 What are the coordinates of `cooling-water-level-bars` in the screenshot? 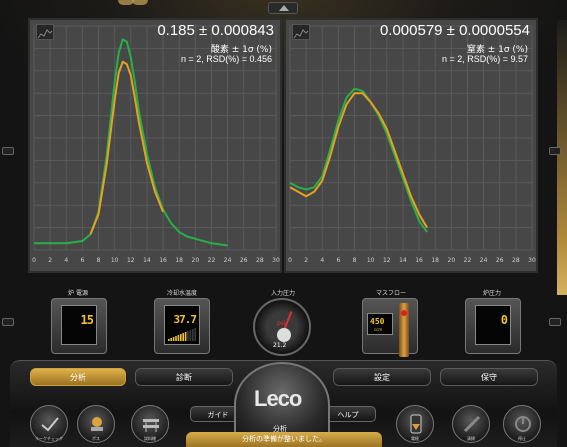 It's located at (182, 334).